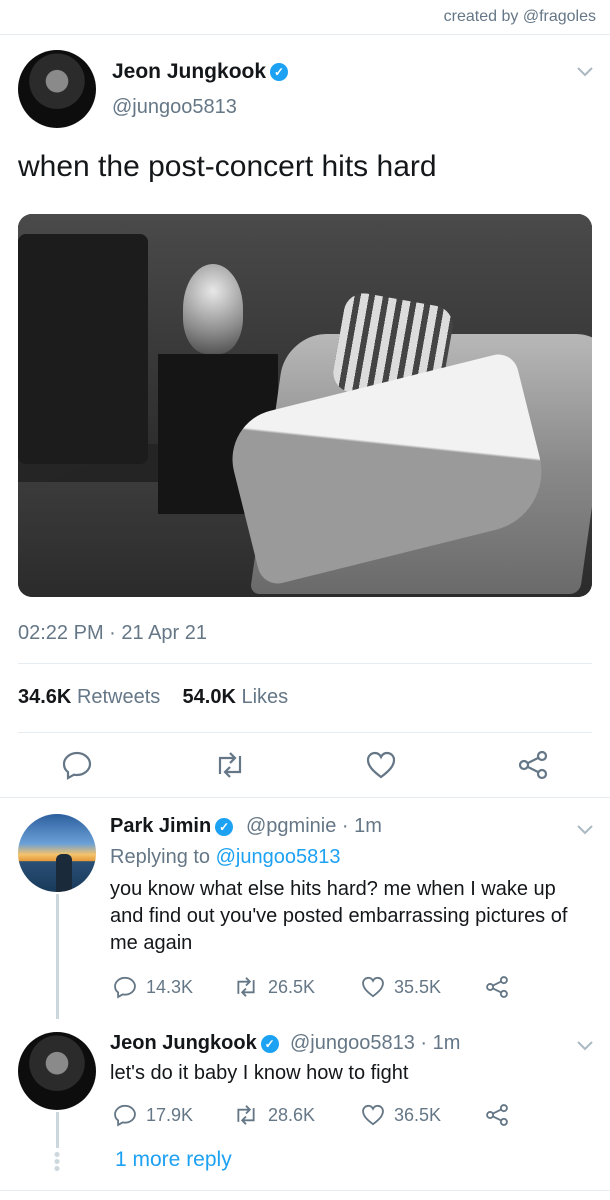  I want to click on tweet-timestamp: 02:22 PM · 21 Apr 21, so click(112, 633).